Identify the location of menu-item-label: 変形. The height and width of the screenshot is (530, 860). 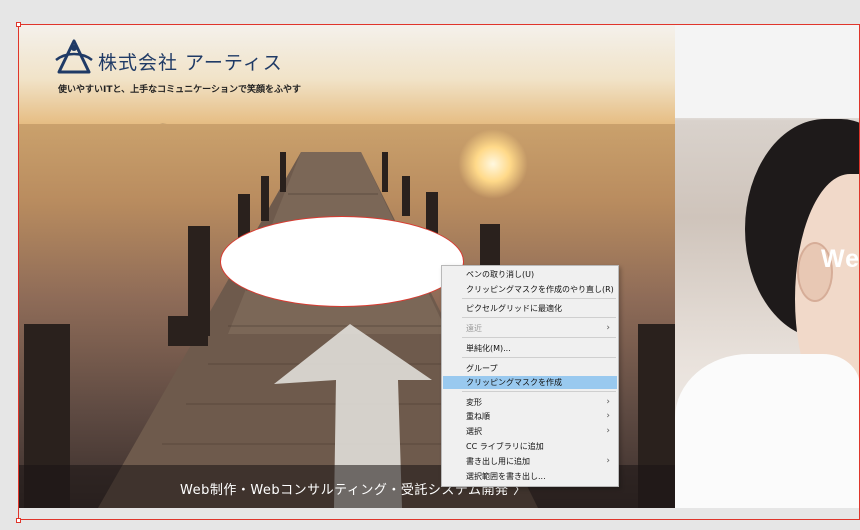
(474, 402).